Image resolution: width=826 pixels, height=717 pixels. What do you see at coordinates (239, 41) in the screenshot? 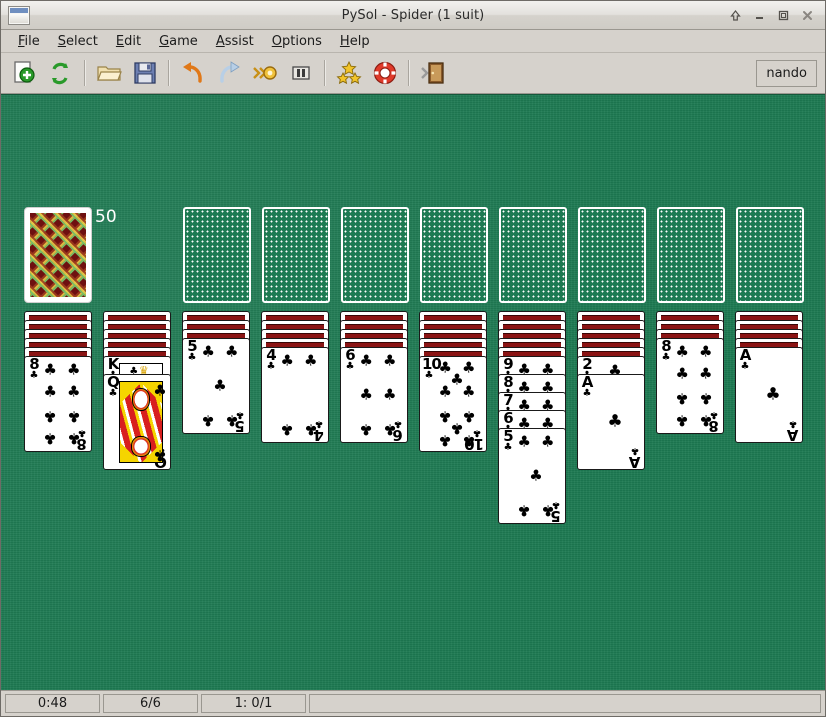
I see `menu-assist-rest: ssist` at bounding box center [239, 41].